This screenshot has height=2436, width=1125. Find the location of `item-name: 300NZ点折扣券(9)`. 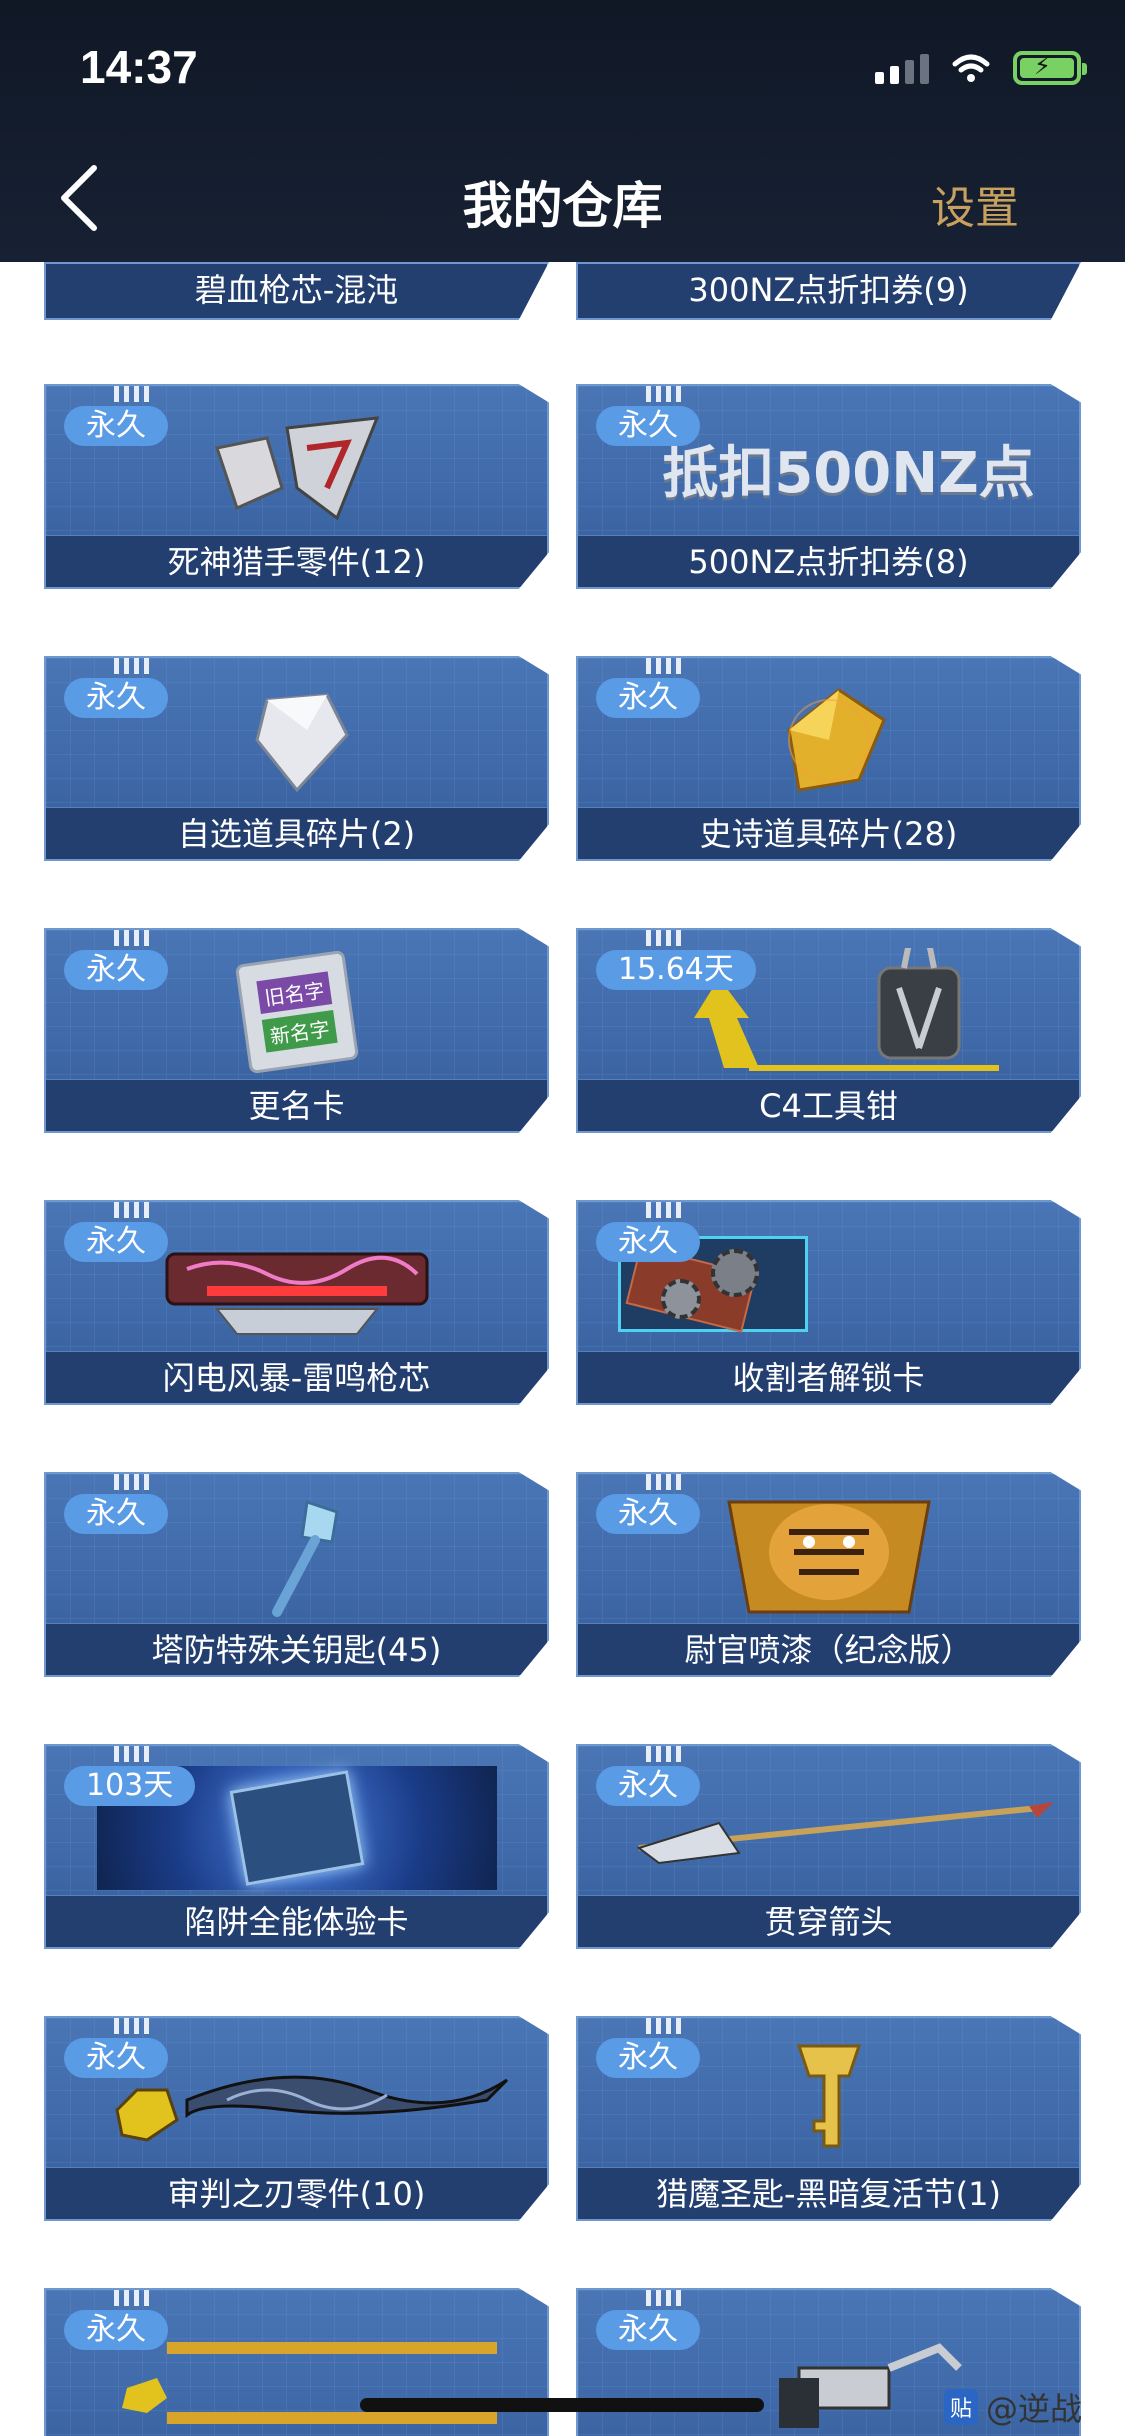

item-name: 300NZ点折扣券(9) is located at coordinates (828, 291).